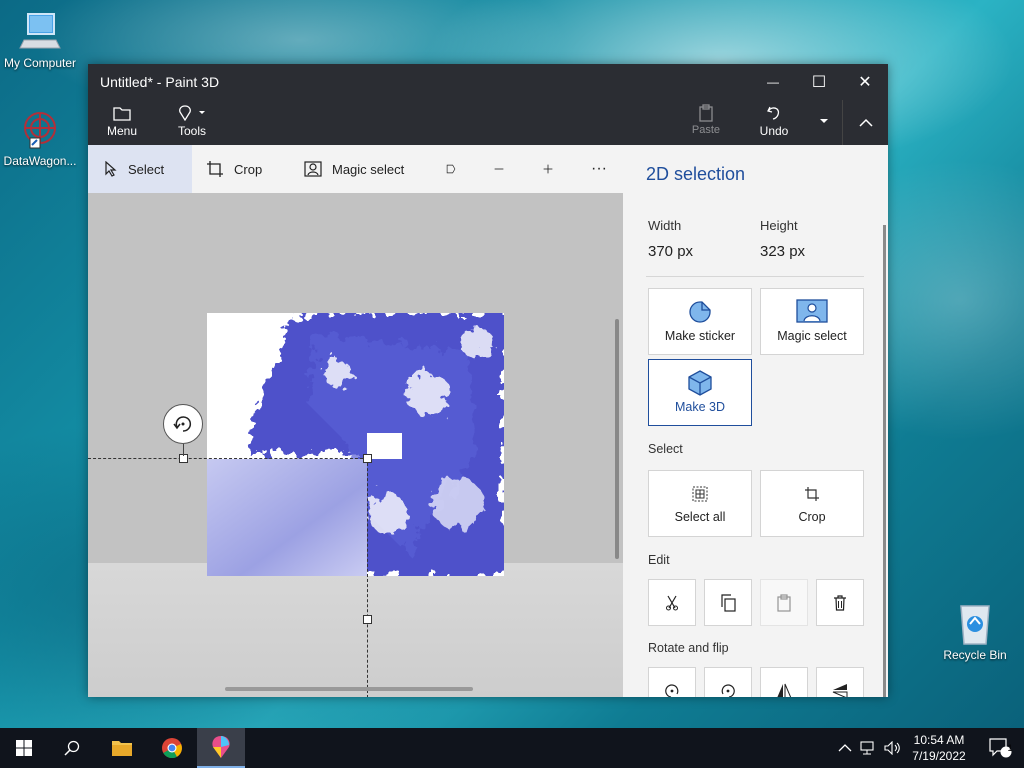 The image size is (1024, 768). Describe the element at coordinates (893, 748) in the screenshot. I see `volume-icon` at that location.